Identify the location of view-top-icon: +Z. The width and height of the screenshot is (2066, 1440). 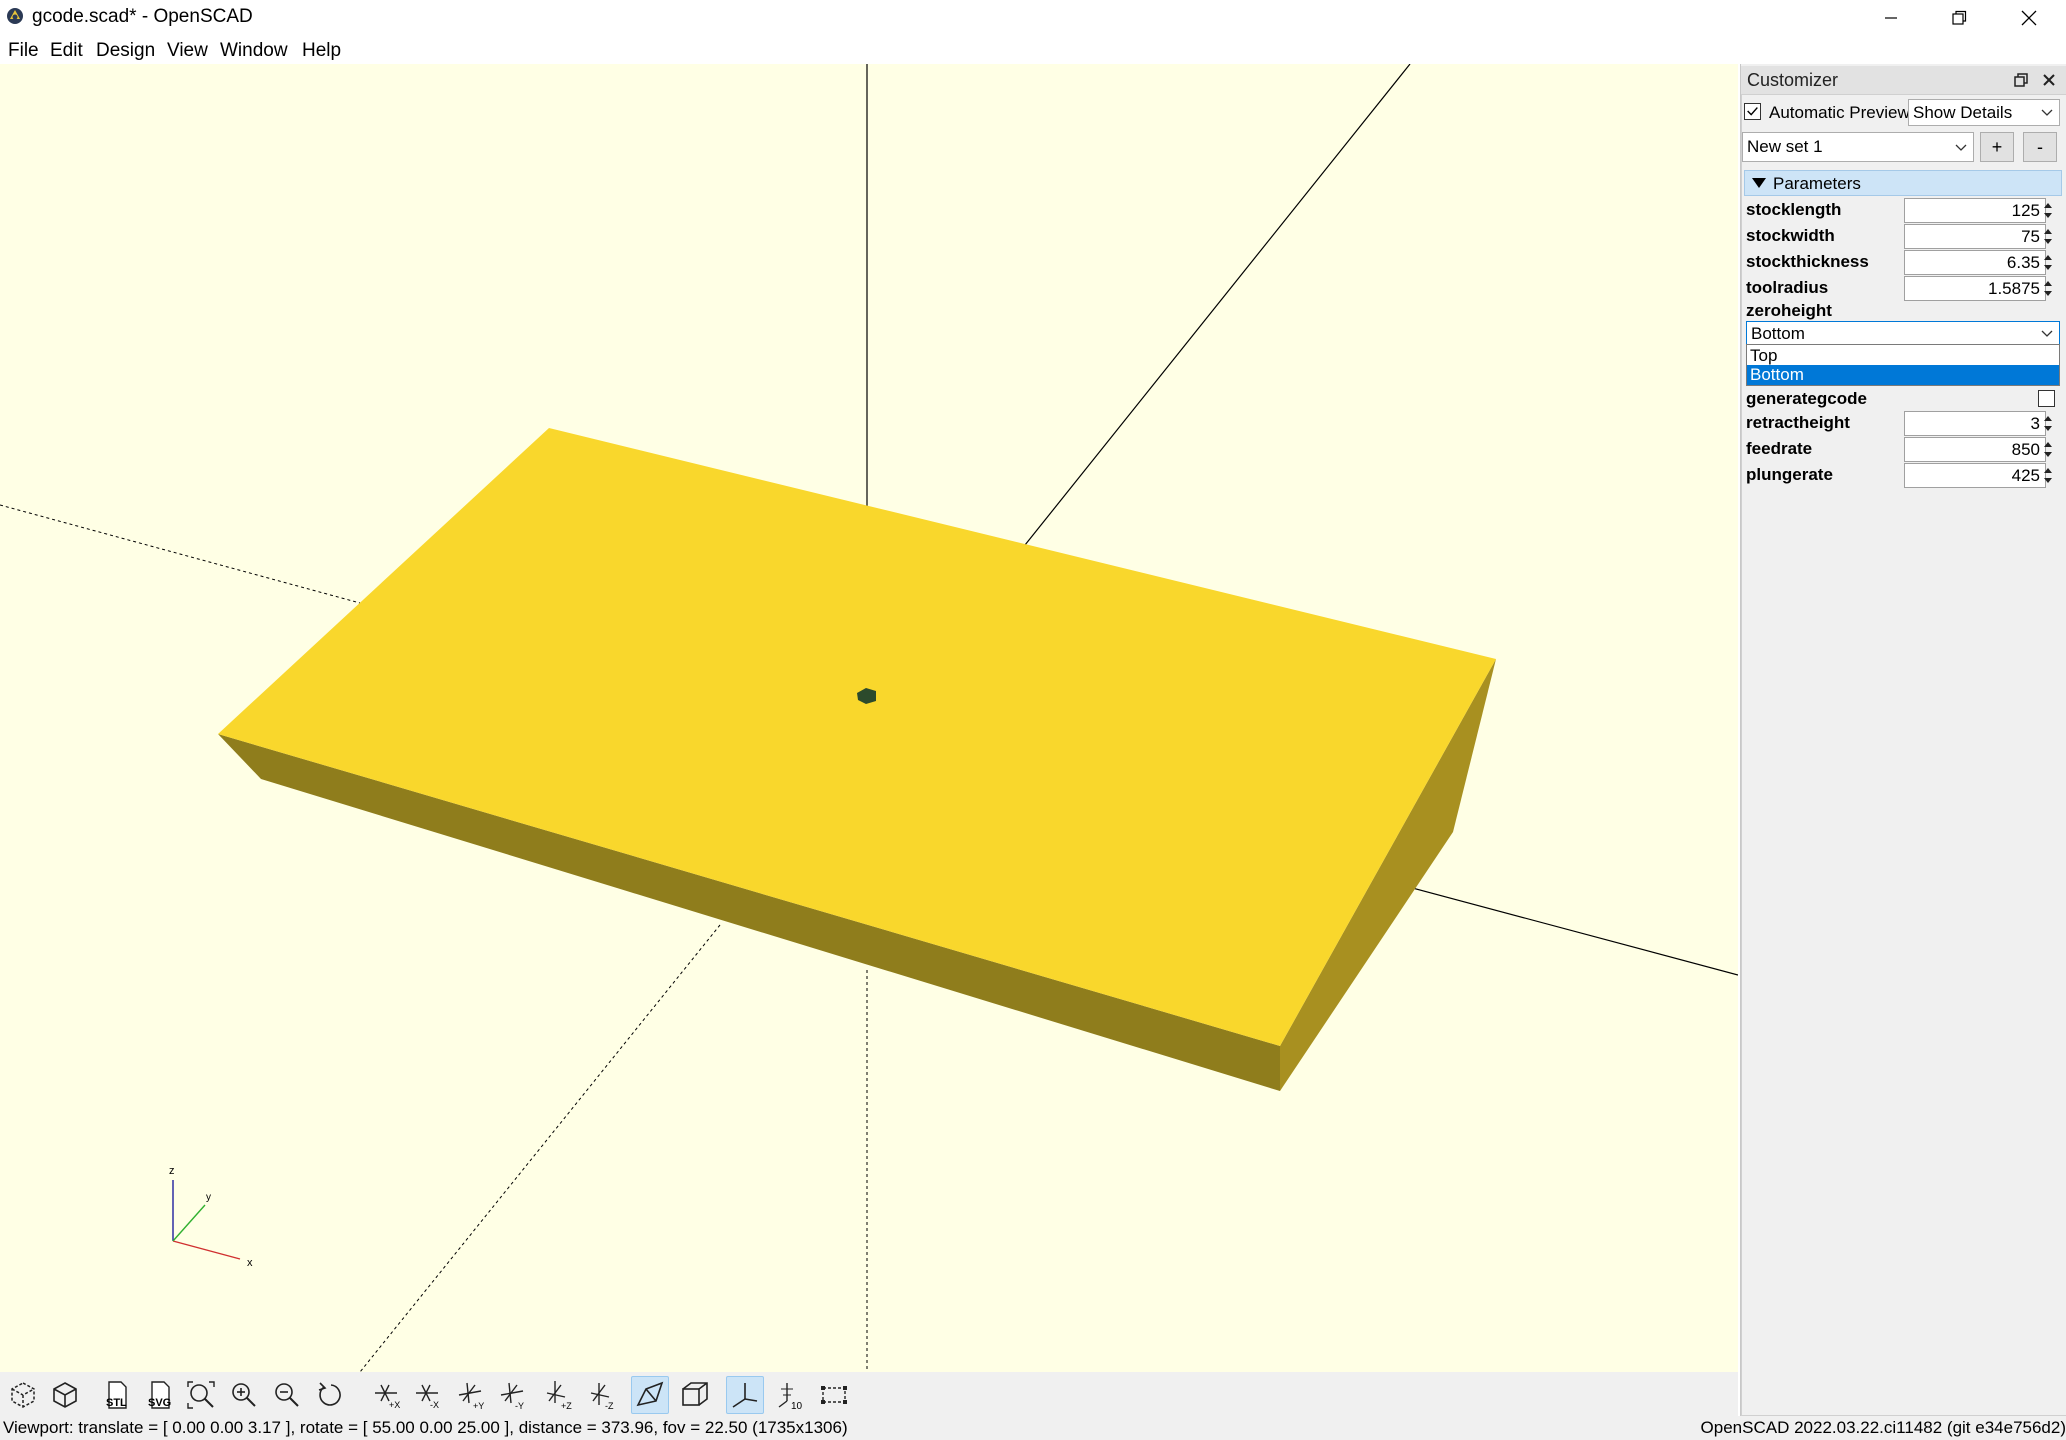
(559, 1396).